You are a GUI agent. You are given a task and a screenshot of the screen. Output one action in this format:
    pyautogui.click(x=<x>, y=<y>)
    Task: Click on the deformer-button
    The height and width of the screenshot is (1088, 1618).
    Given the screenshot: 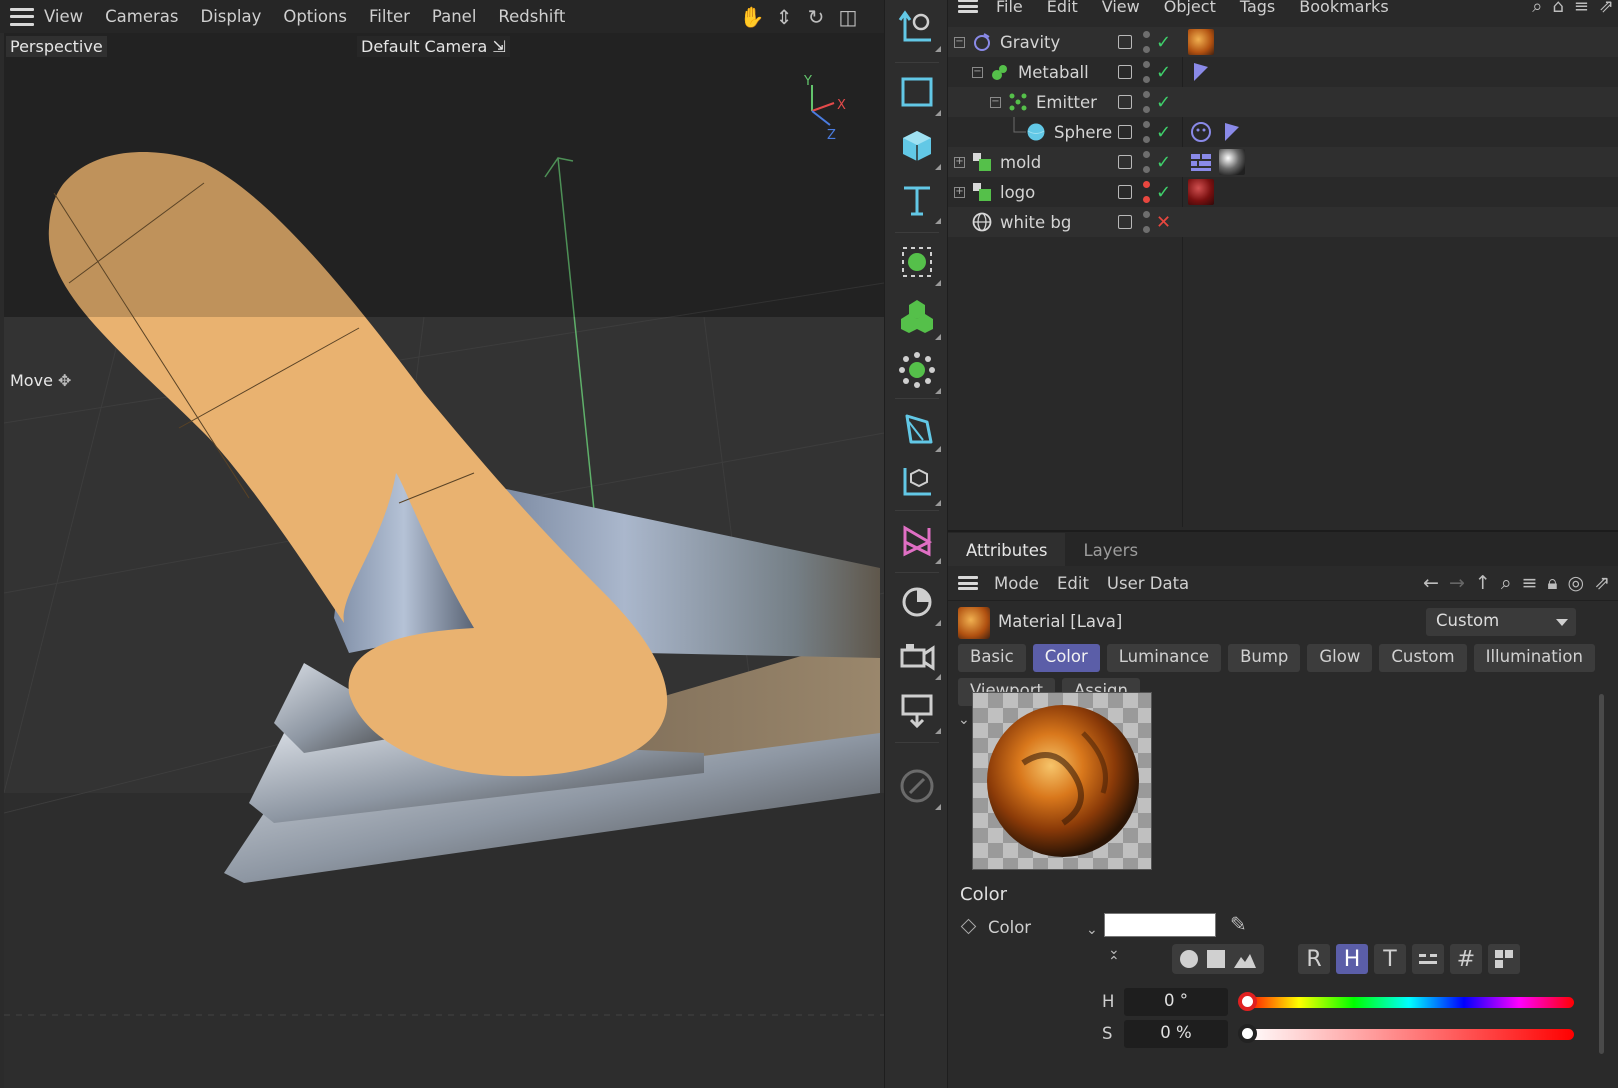 What is the action you would take?
    pyautogui.click(x=917, y=428)
    